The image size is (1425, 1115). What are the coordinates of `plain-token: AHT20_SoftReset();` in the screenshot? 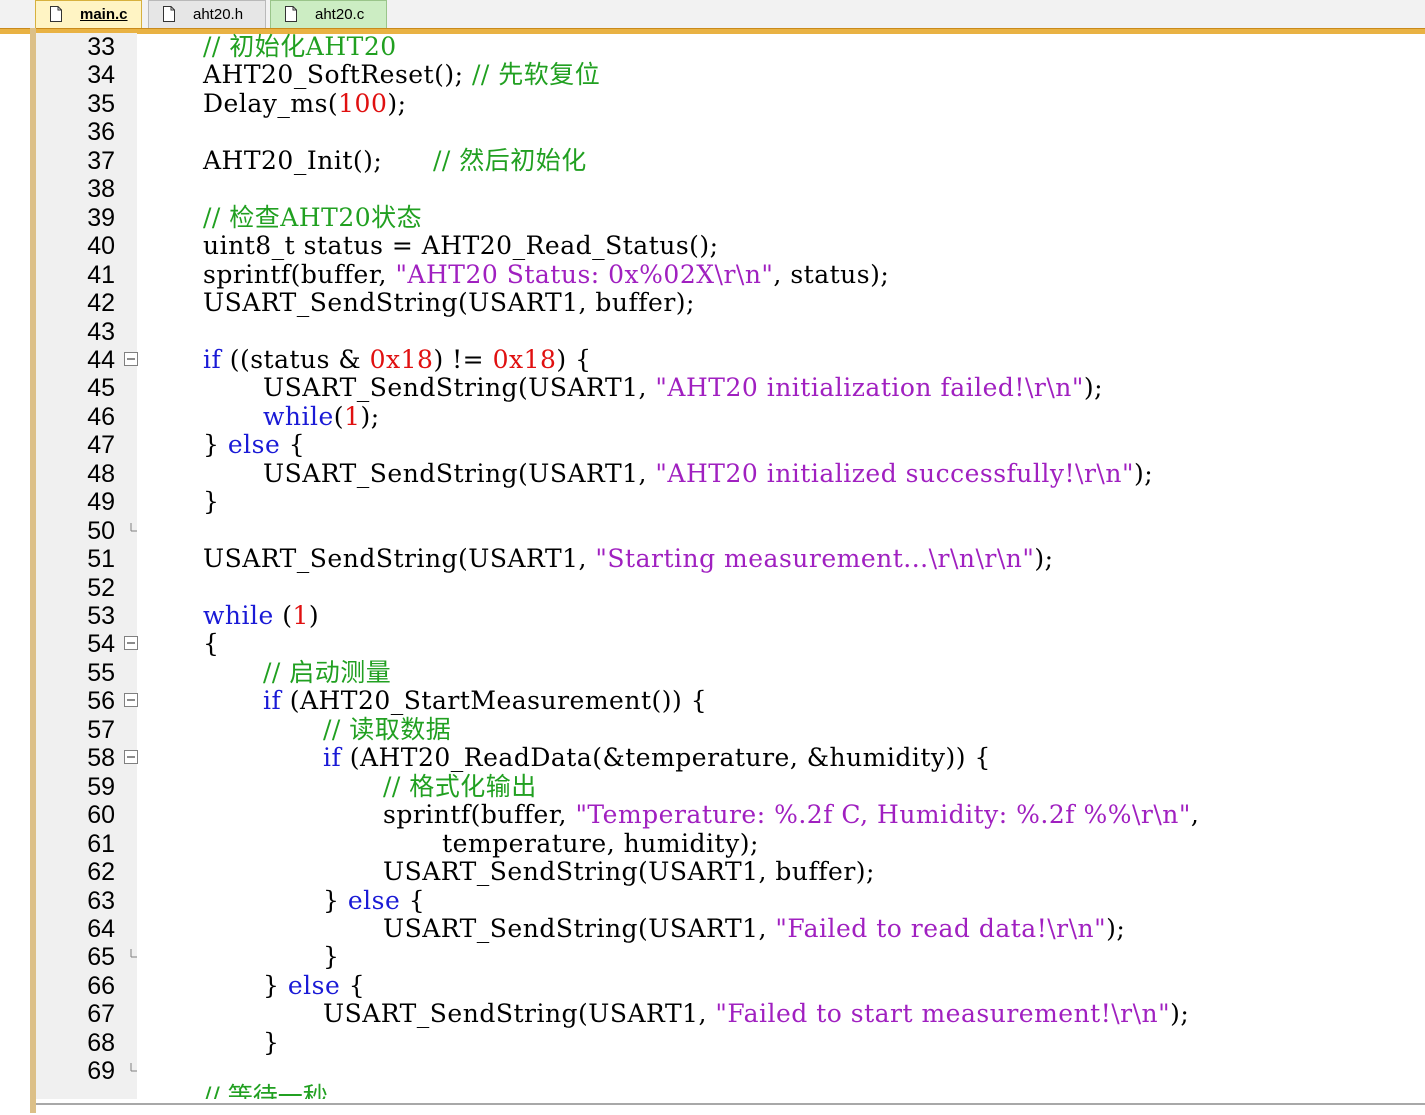 It's located at (337, 75).